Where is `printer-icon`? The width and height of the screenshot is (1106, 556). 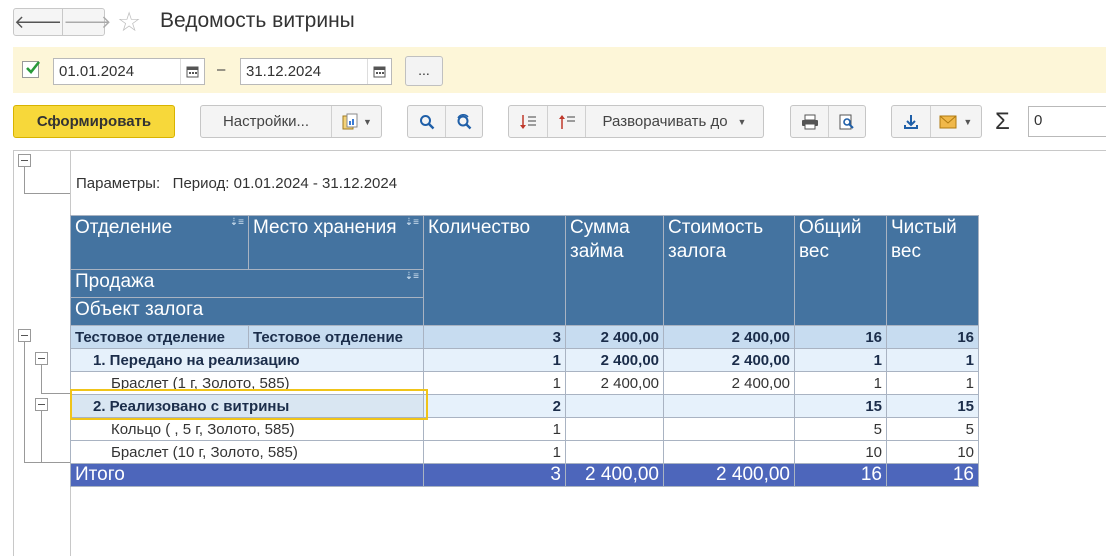
printer-icon is located at coordinates (809, 121).